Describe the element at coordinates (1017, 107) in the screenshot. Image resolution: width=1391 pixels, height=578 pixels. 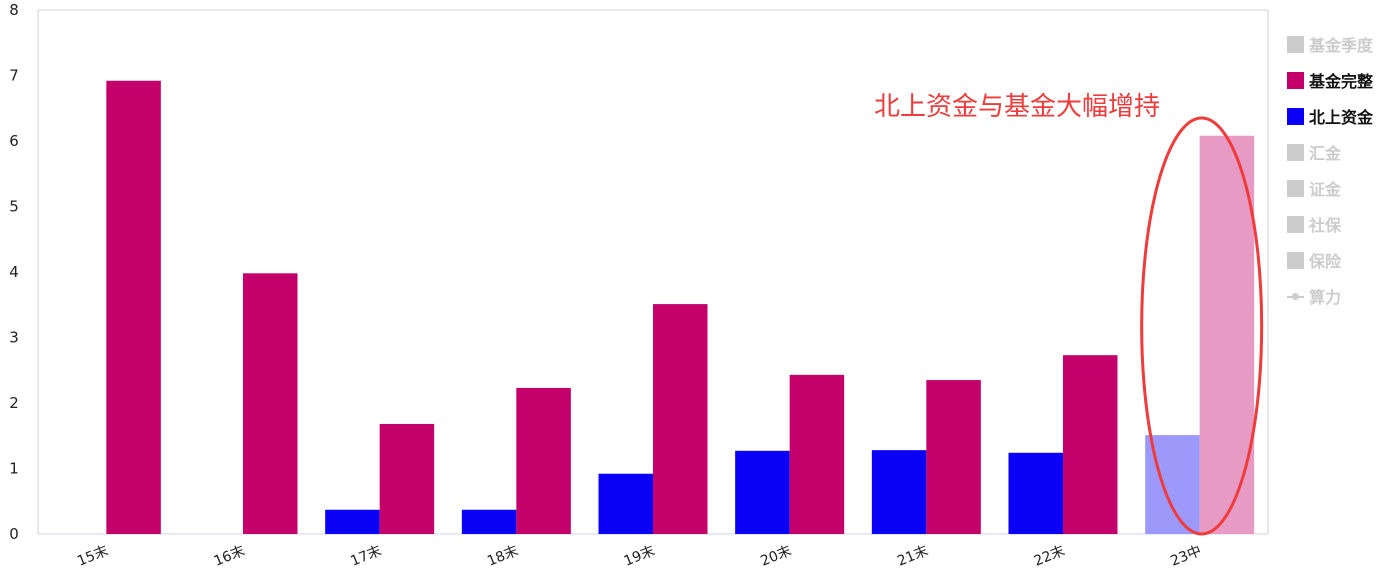
I see `annotation-text: 北上资金与基金大幅增持` at that location.